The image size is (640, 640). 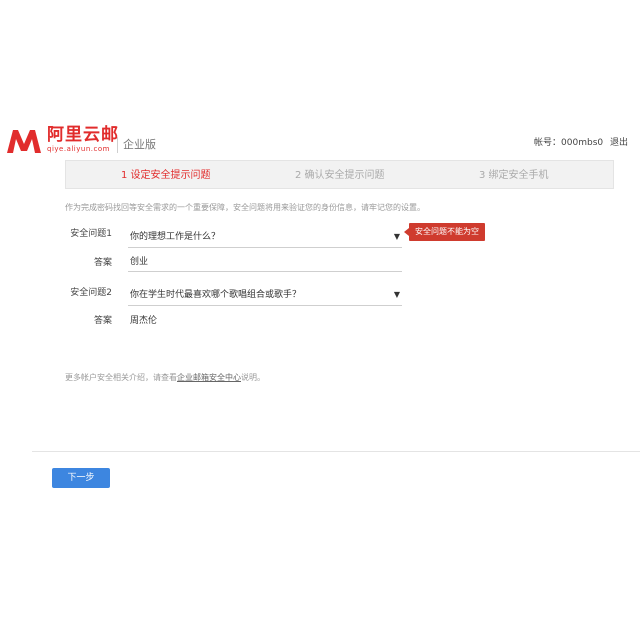 I want to click on footer-divider, so click(x=336, y=451).